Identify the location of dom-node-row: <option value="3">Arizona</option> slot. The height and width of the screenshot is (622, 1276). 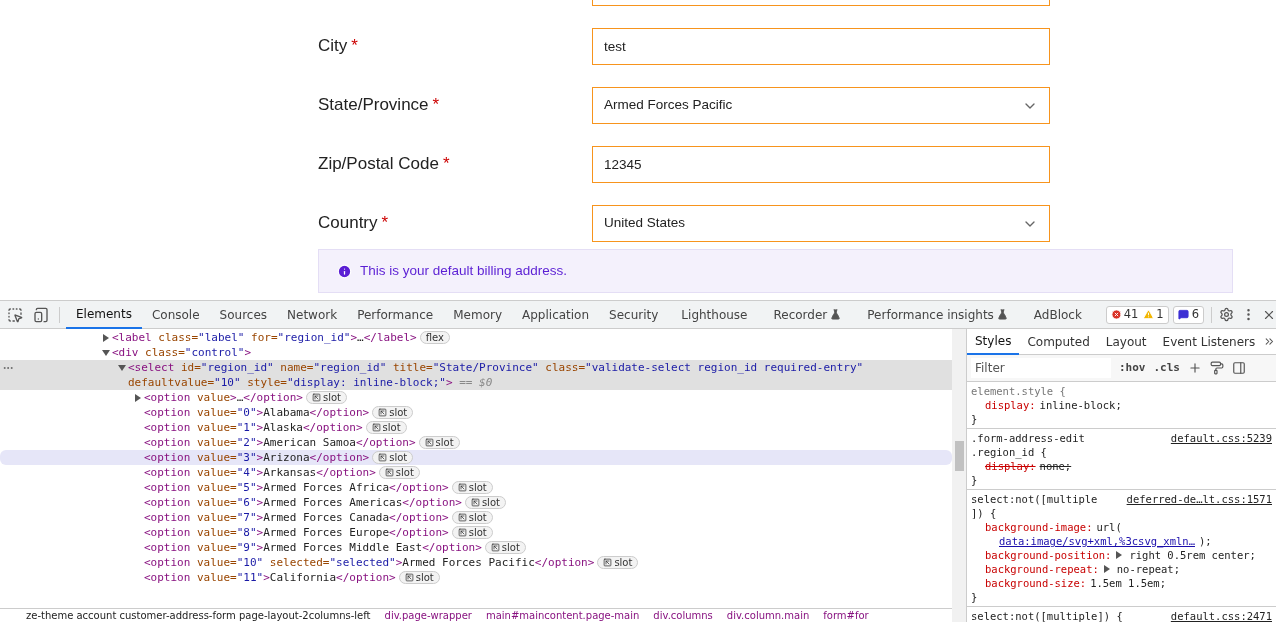
(476, 457).